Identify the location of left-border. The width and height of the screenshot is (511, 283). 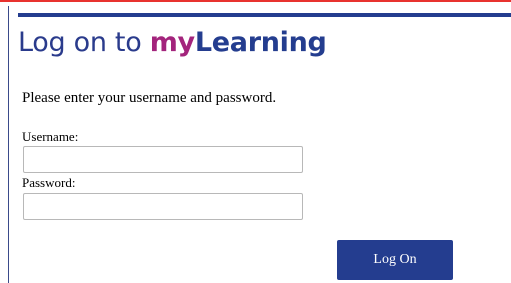
(8, 144).